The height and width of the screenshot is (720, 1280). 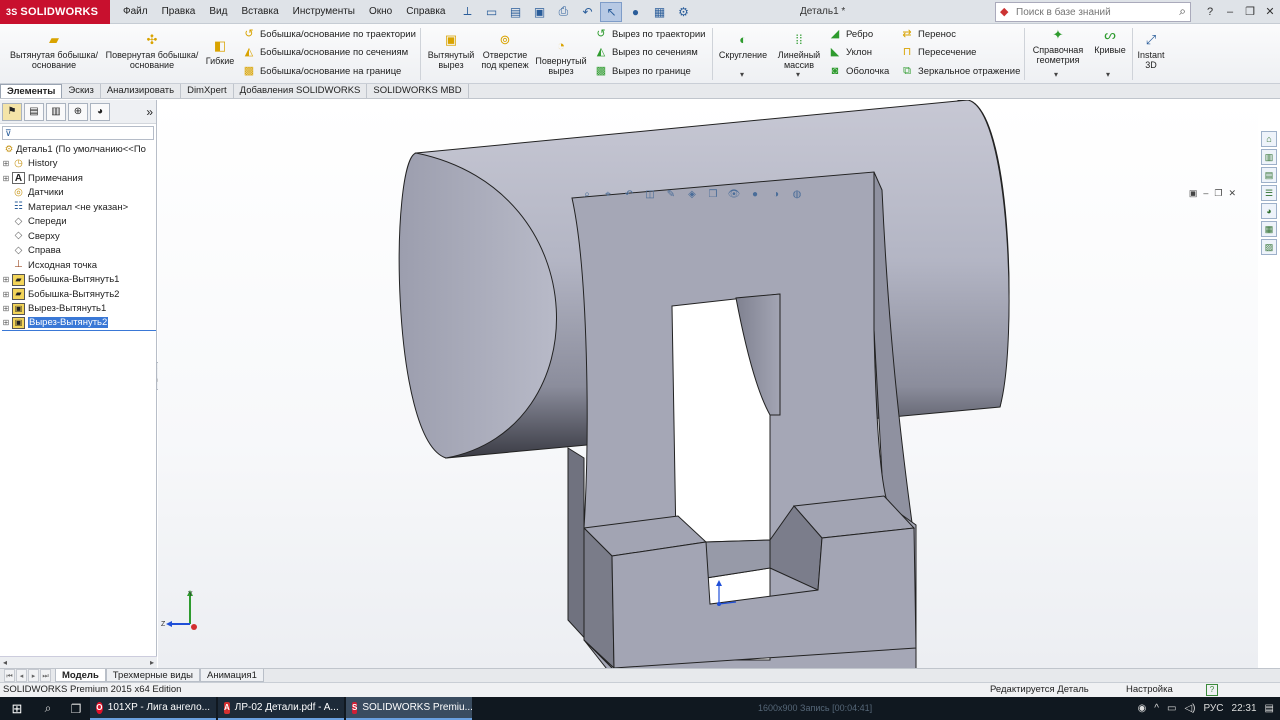 I want to click on fillet-button: ◐ Скругление, so click(x=743, y=46).